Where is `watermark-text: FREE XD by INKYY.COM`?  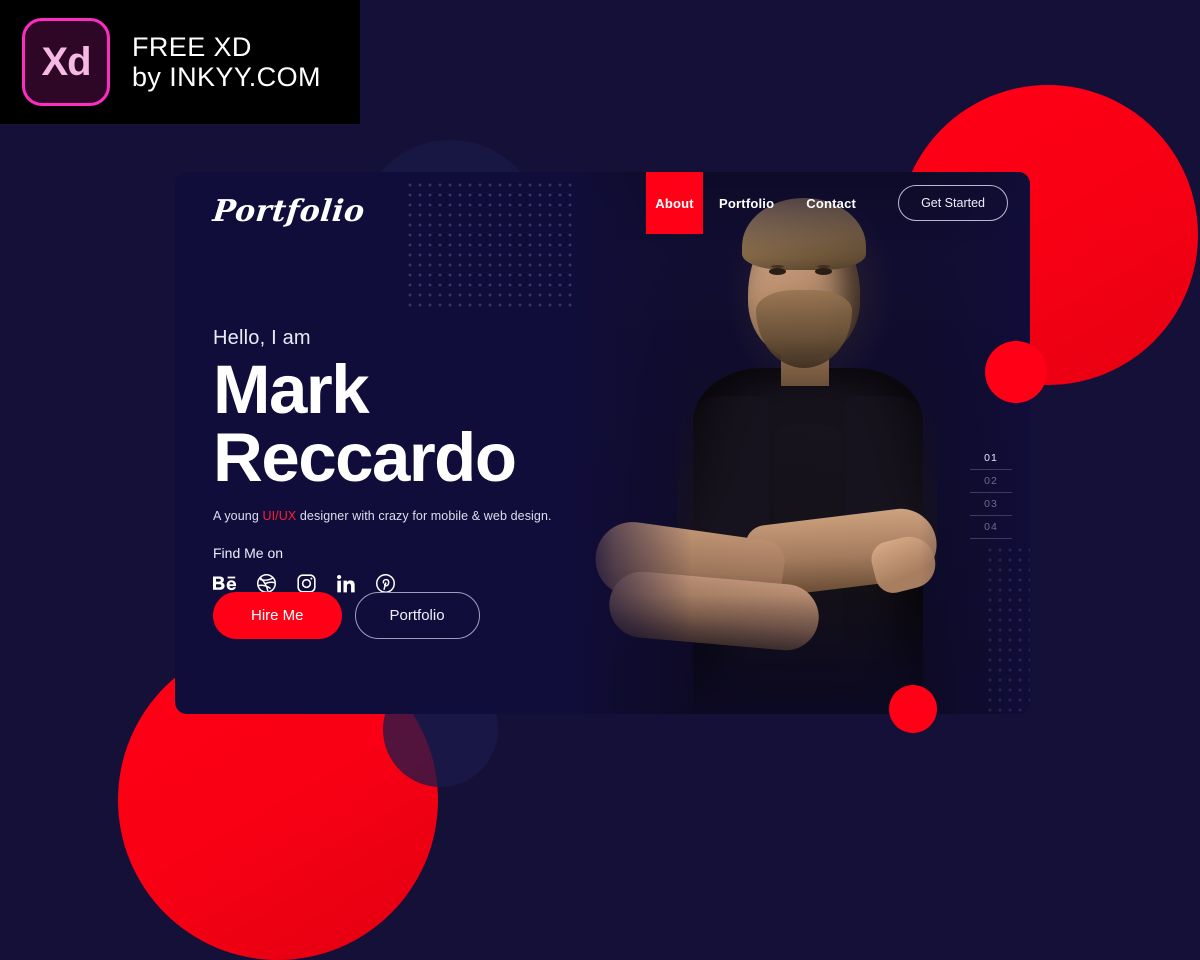 watermark-text: FREE XD by INKYY.COM is located at coordinates (226, 62).